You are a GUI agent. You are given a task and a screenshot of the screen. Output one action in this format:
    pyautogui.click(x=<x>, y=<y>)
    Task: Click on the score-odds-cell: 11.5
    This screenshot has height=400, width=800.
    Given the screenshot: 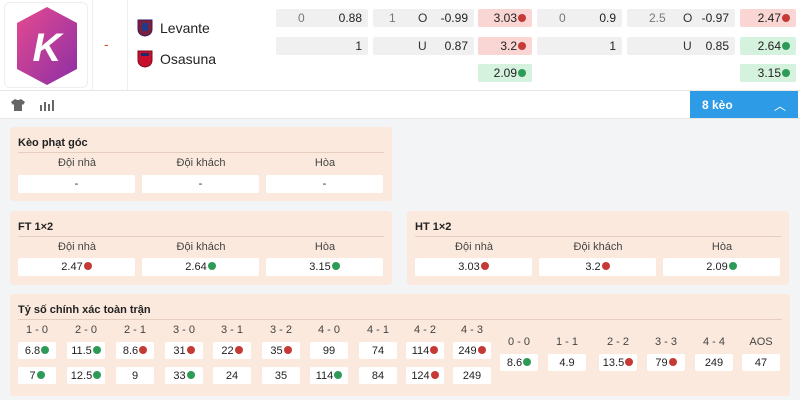 What is the action you would take?
    pyautogui.click(x=86, y=350)
    